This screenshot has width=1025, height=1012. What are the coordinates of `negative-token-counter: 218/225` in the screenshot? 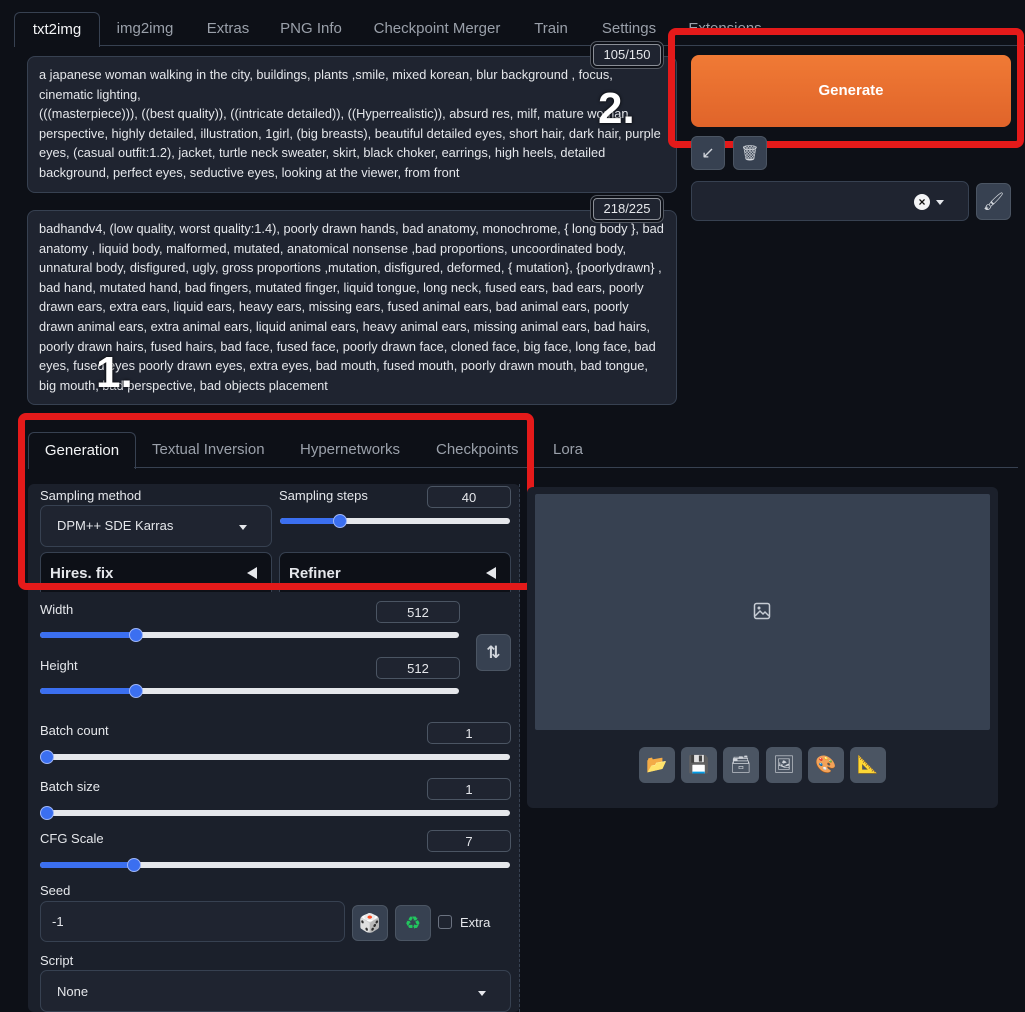 It's located at (627, 209).